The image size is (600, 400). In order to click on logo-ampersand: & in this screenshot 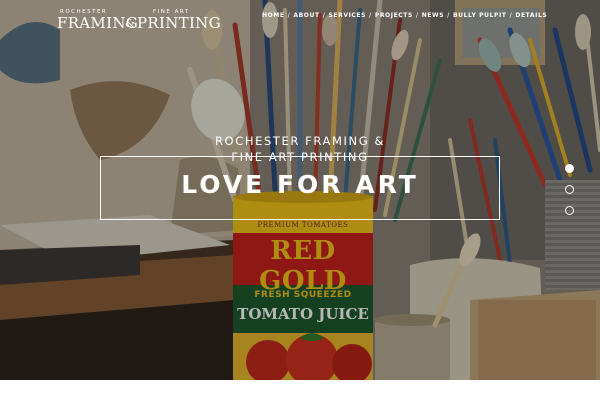, I will do `click(130, 23)`.